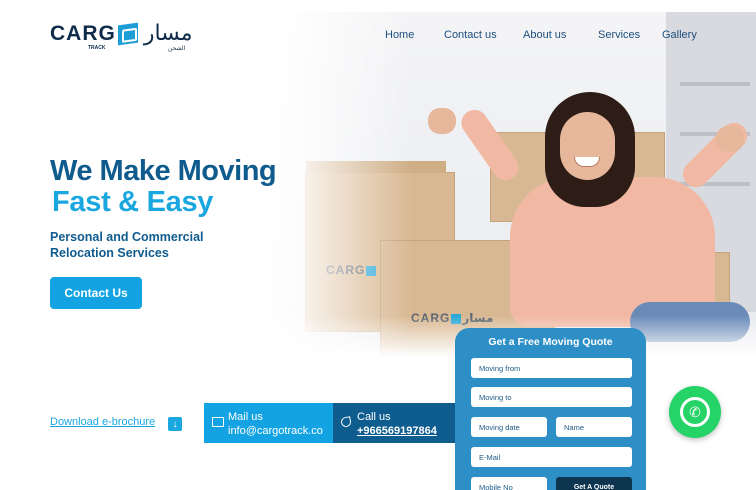 This screenshot has width=756, height=490. Describe the element at coordinates (619, 35) in the screenshot. I see `nav-services: Services` at that location.